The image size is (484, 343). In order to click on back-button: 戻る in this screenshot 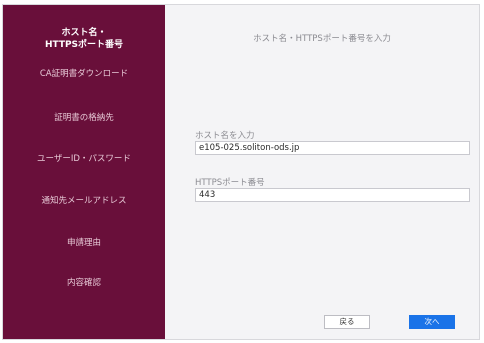, I will do `click(347, 322)`.